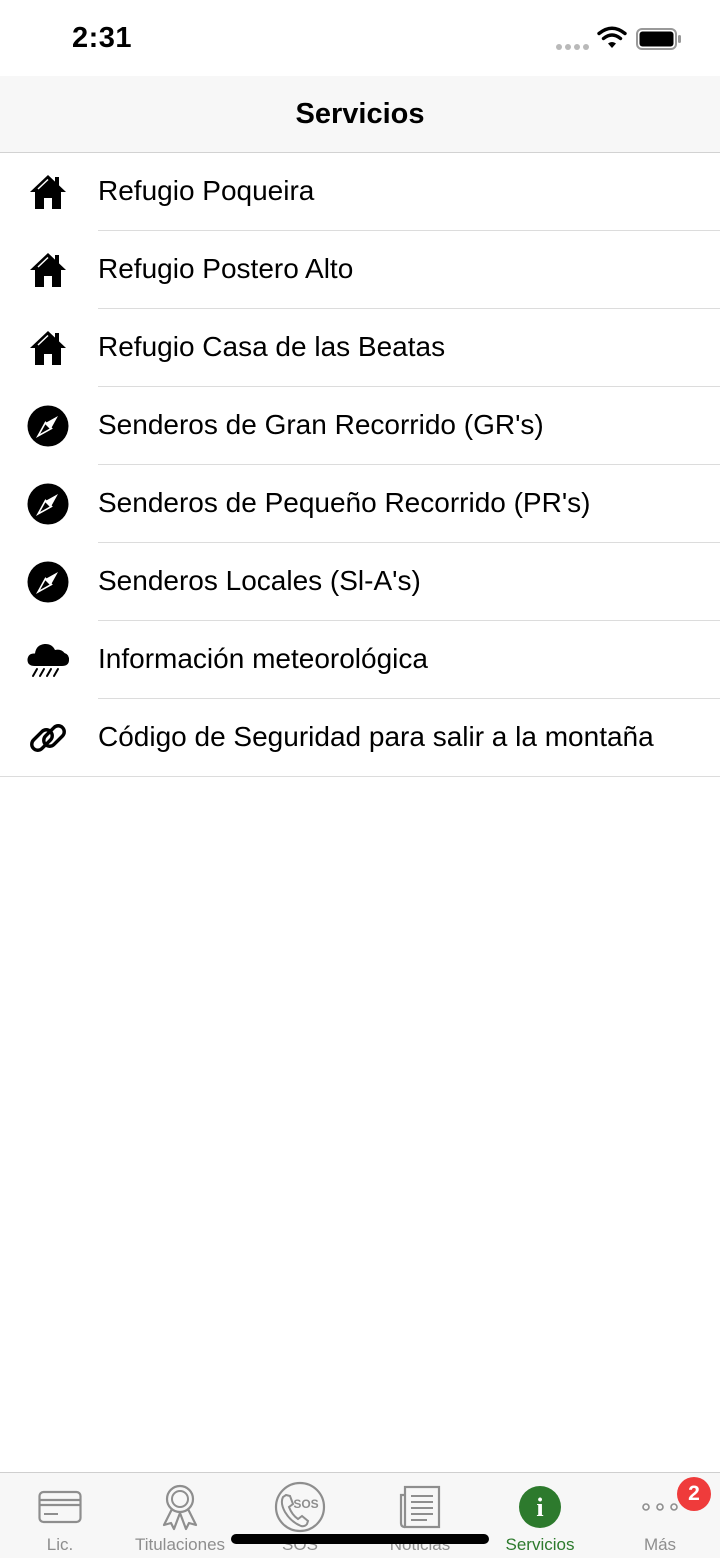 The height and width of the screenshot is (1558, 720). What do you see at coordinates (102, 38) in the screenshot?
I see `status-time: 2:31` at bounding box center [102, 38].